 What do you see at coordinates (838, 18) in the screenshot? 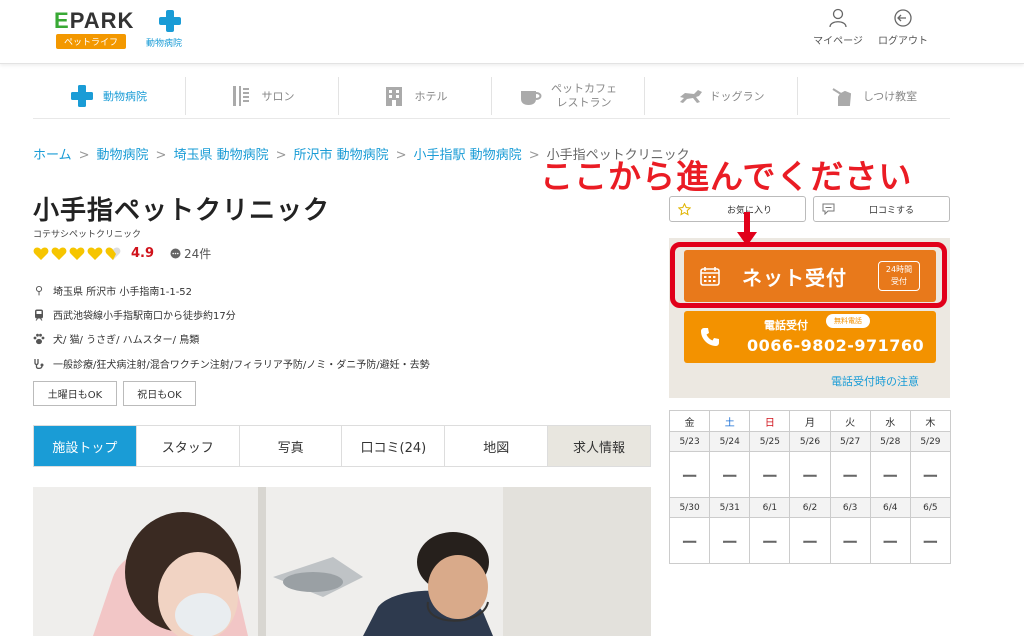
I see `user-icon` at bounding box center [838, 18].